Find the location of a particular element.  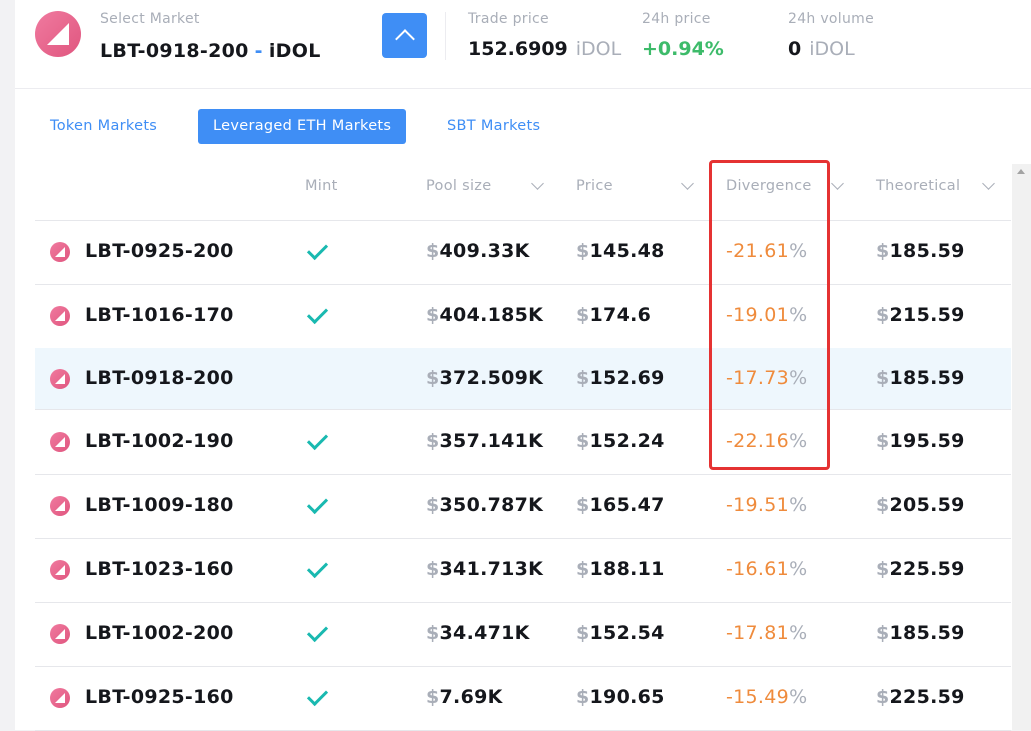

price-value-number: 152.24 is located at coordinates (627, 441).